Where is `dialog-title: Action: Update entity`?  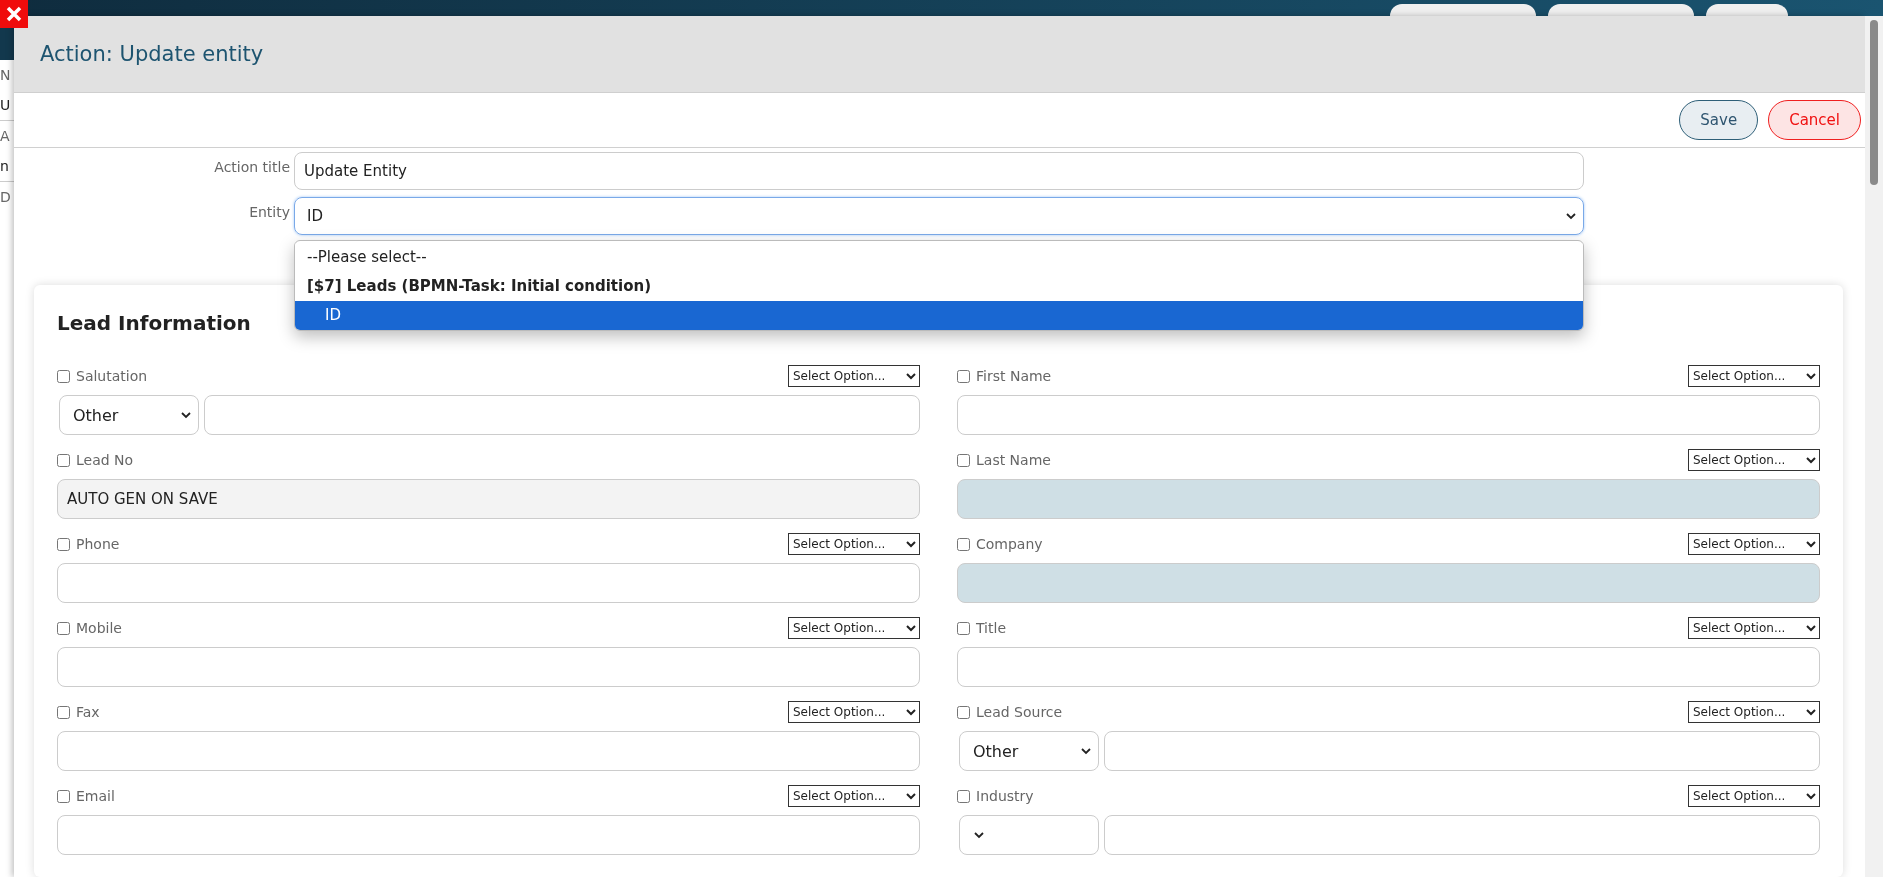 dialog-title: Action: Update entity is located at coordinates (152, 54).